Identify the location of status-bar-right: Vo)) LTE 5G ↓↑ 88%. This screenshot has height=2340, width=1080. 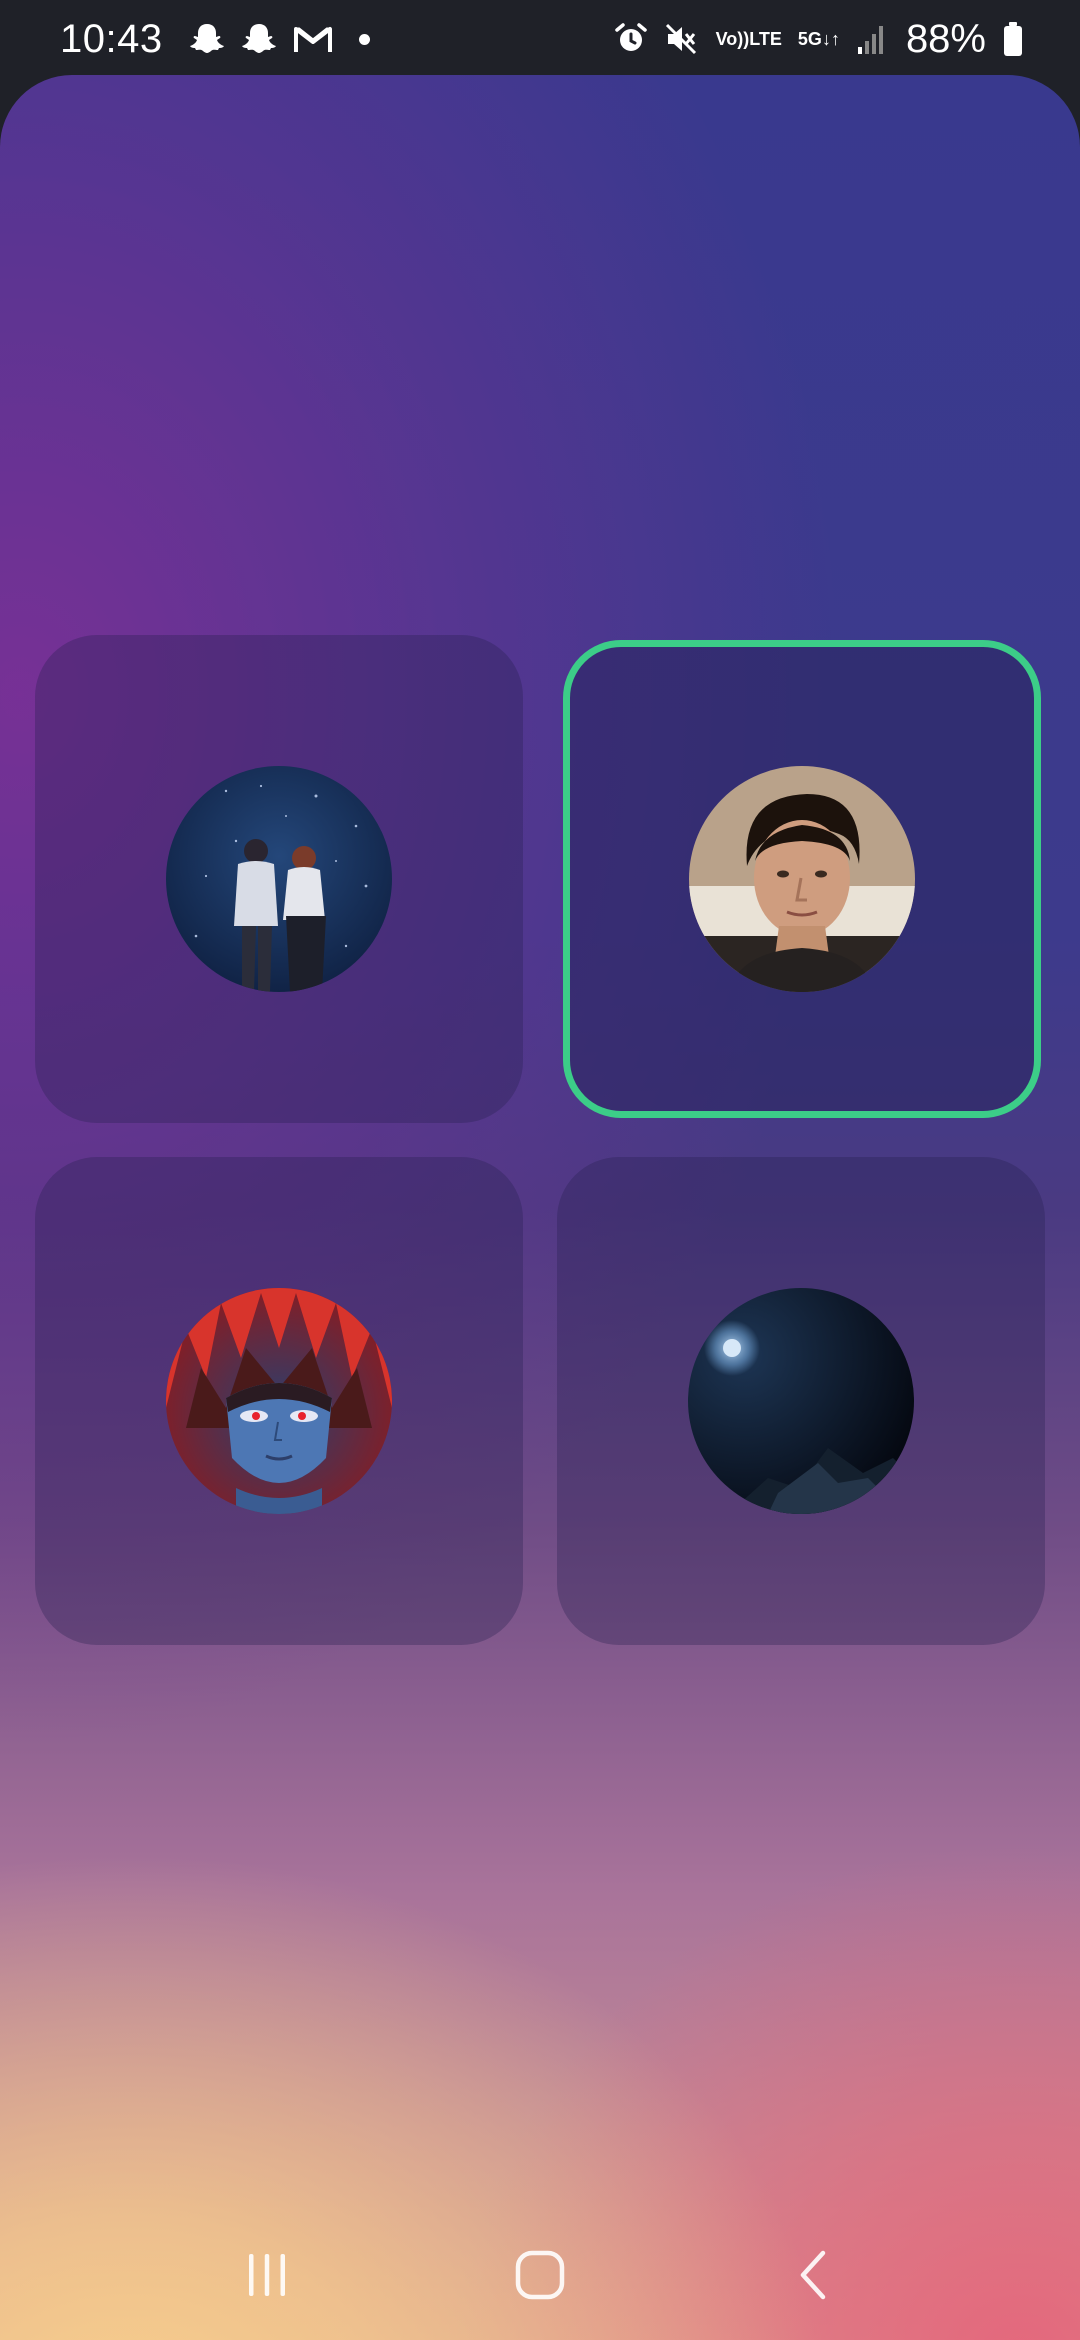
(819, 39).